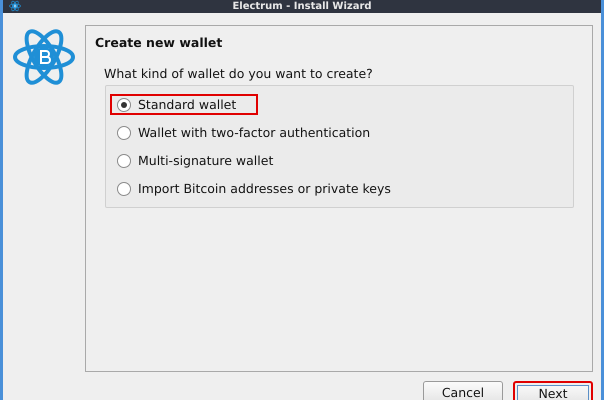 Image resolution: width=604 pixels, height=400 pixels. I want to click on radio-option: Standard wallet, so click(184, 104).